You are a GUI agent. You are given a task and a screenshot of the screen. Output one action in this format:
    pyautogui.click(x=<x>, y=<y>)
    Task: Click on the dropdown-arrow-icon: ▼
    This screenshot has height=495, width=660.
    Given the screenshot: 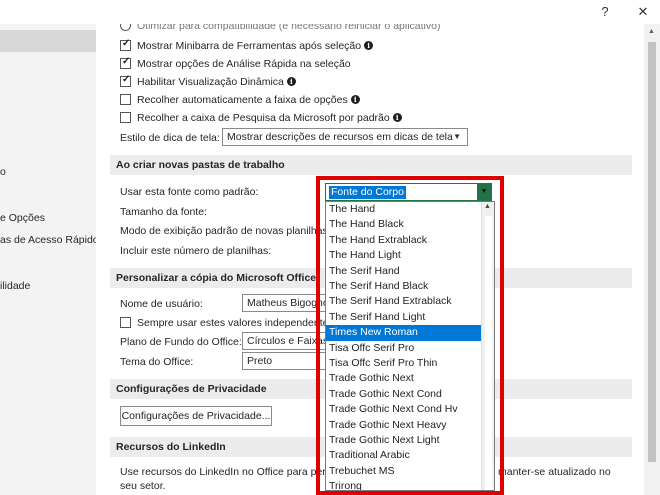 What is the action you would take?
    pyautogui.click(x=484, y=192)
    